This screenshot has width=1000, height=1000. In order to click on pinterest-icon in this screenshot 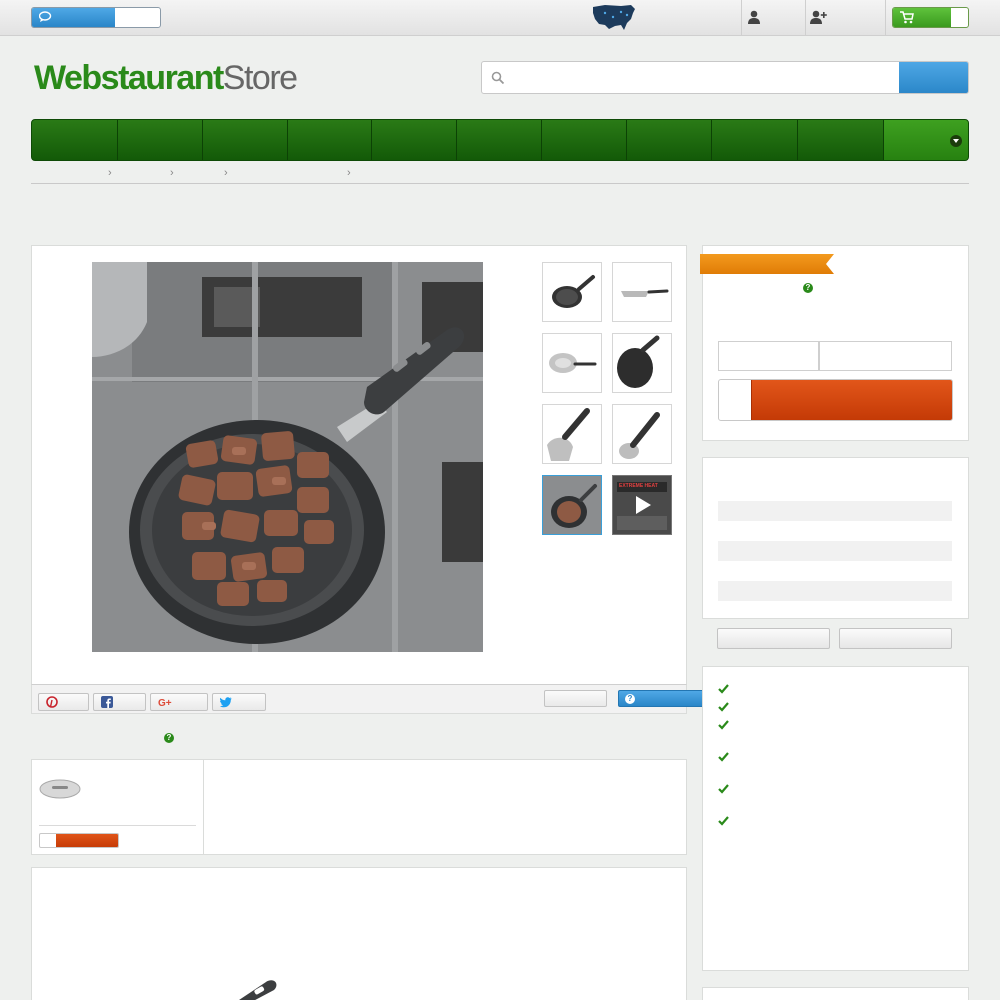, I will do `click(52, 702)`.